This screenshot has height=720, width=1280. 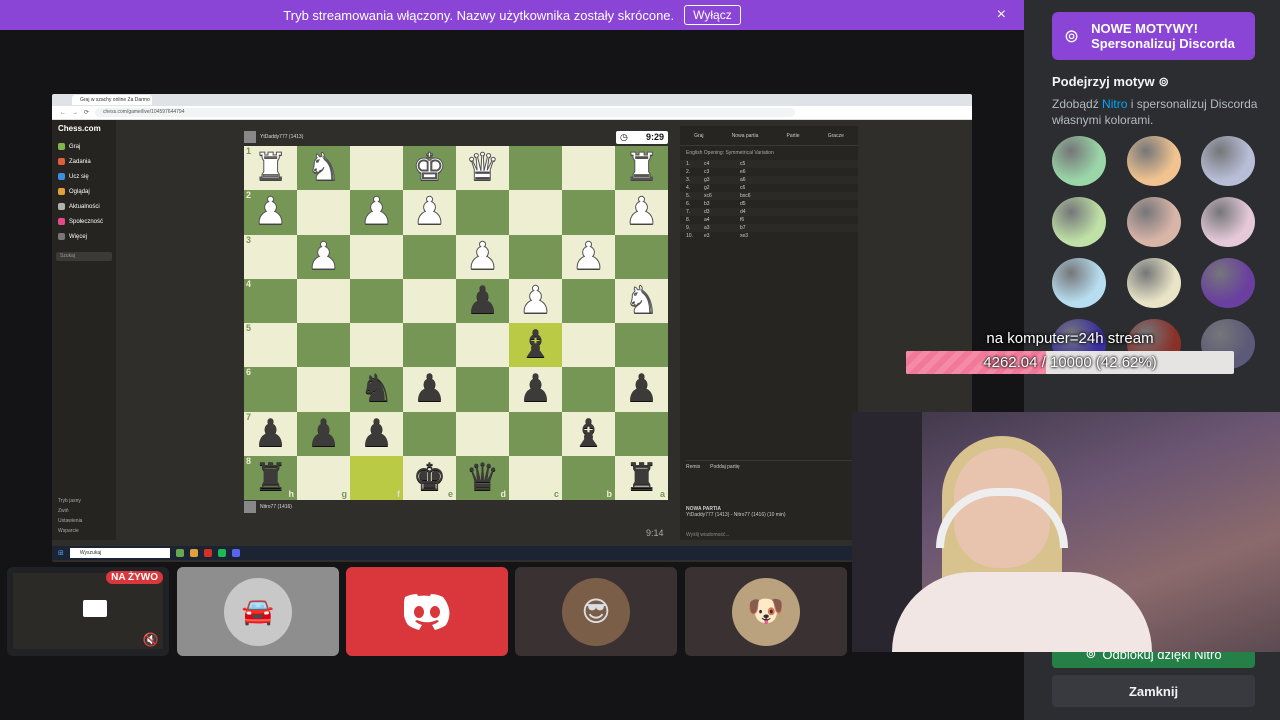 I want to click on move-row: 6. b3 d5, so click(x=769, y=204).